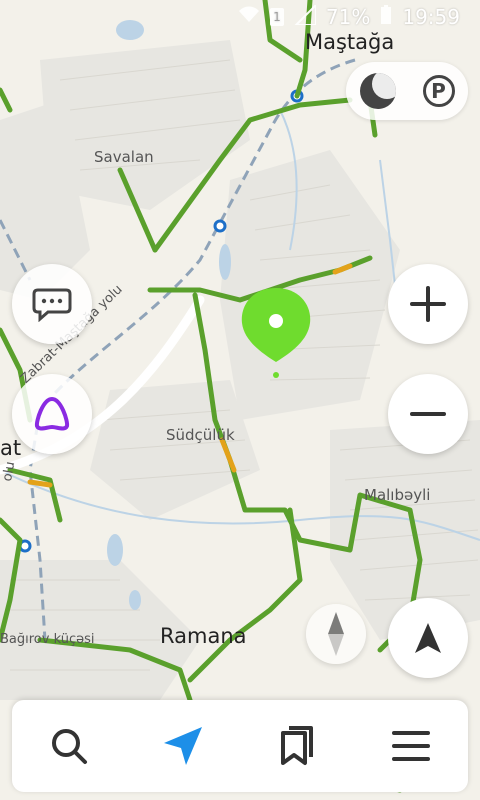  I want to click on label-savalan: Savalan, so click(124, 157).